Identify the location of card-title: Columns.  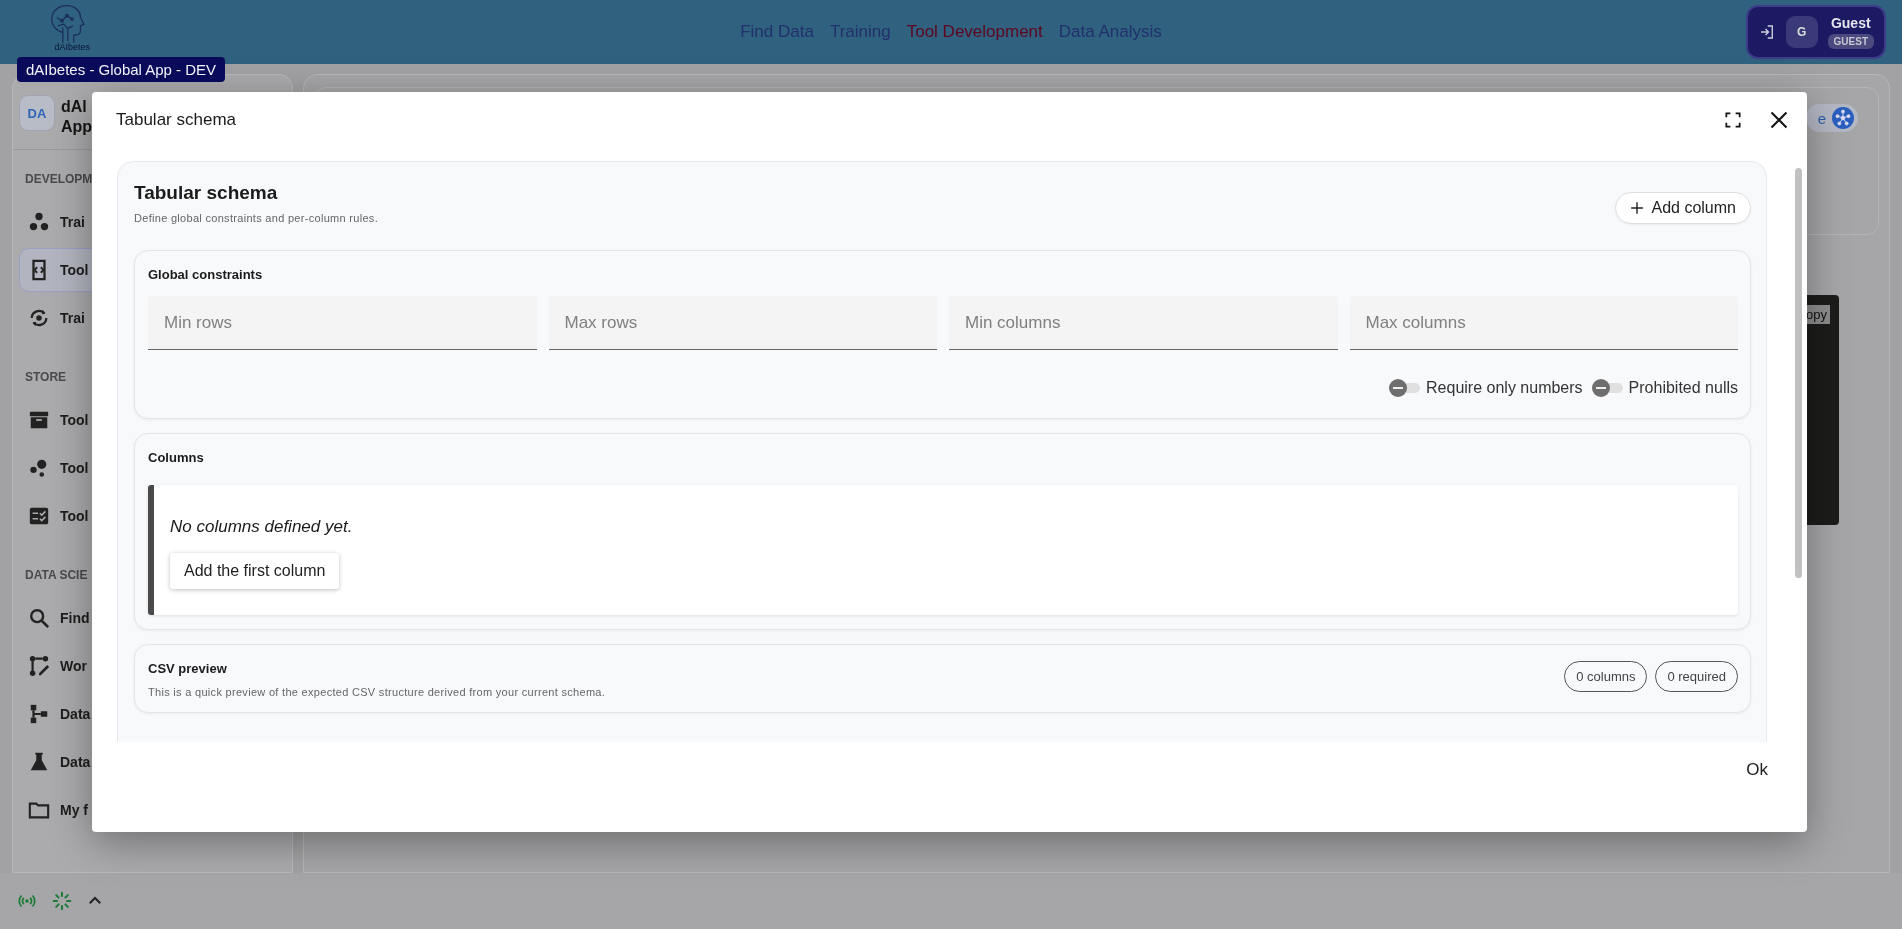
(176, 457).